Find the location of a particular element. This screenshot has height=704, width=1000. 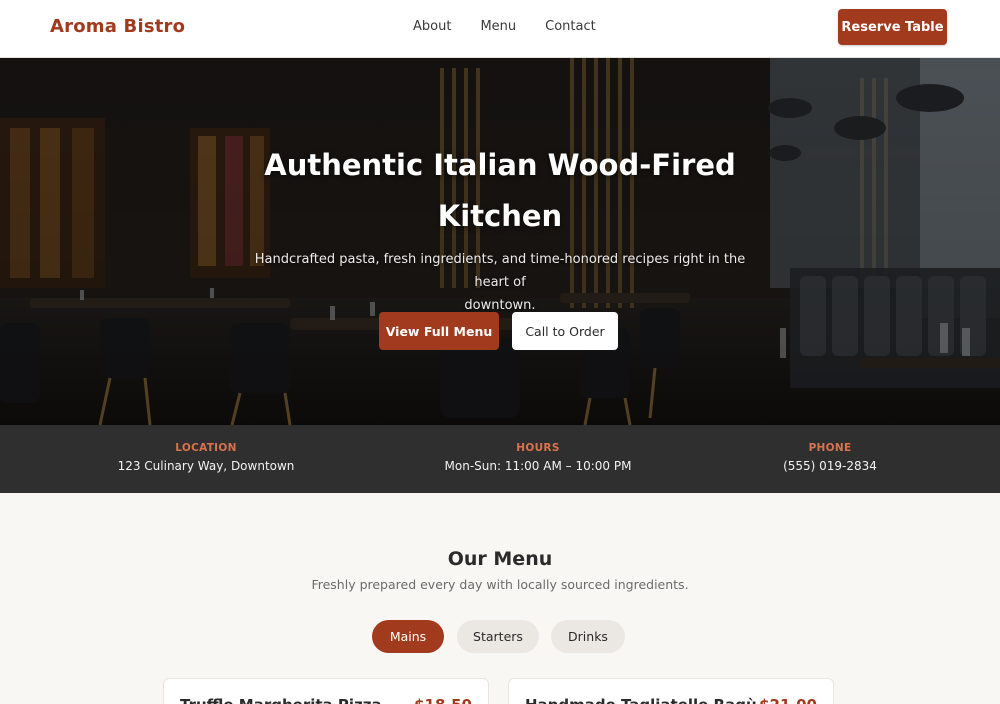

nav-link-about: About is located at coordinates (432, 26).